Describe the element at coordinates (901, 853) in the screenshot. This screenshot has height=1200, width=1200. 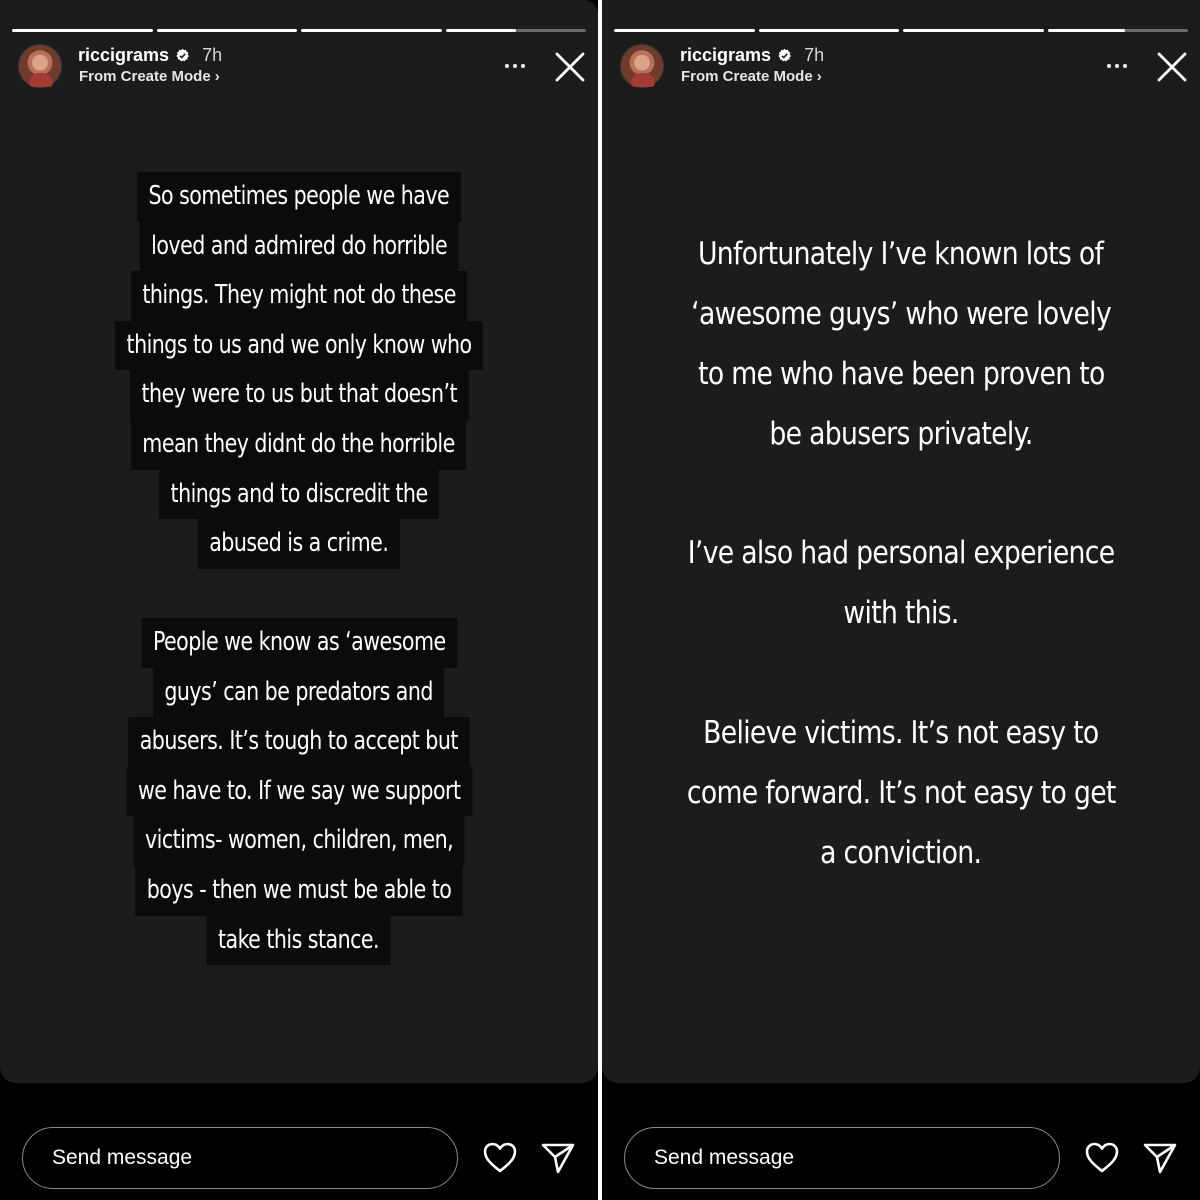
I see `text-line: a conviction.` at that location.